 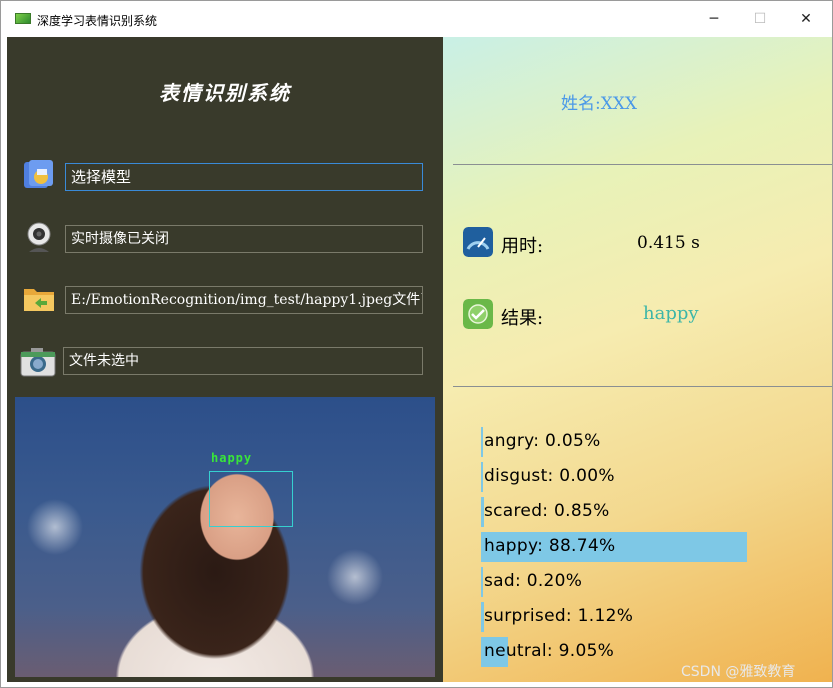 What do you see at coordinates (39, 299) in the screenshot?
I see `open-folder-icon` at bounding box center [39, 299].